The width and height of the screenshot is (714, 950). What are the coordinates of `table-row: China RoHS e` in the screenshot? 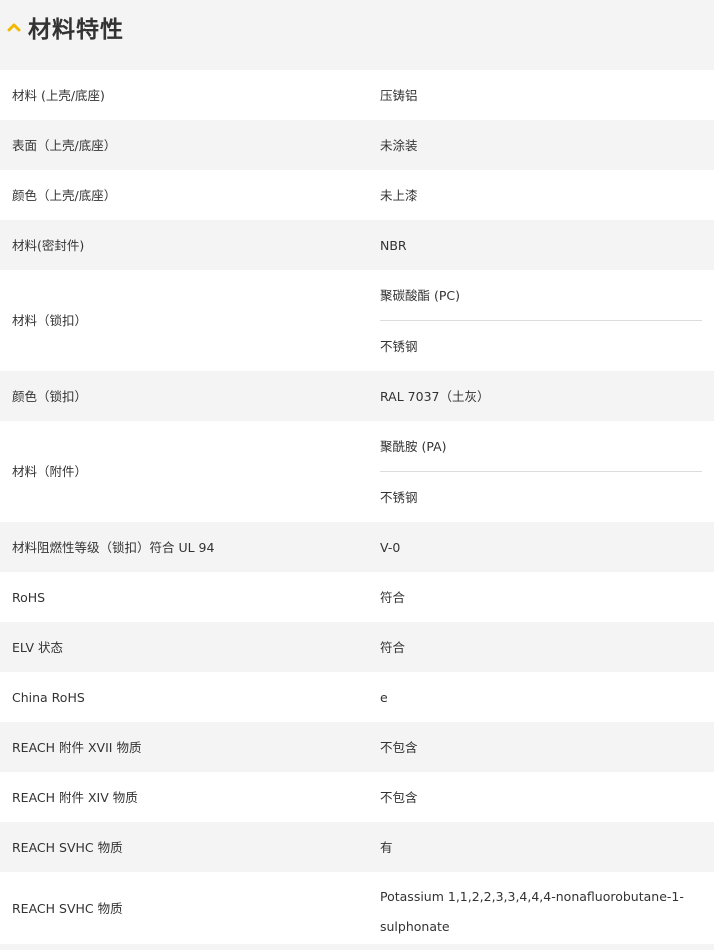 It's located at (357, 697).